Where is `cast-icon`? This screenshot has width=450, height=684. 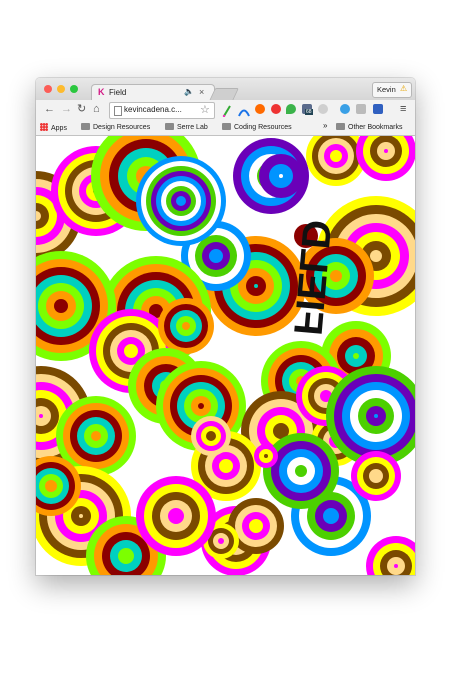 cast-icon is located at coordinates (361, 109).